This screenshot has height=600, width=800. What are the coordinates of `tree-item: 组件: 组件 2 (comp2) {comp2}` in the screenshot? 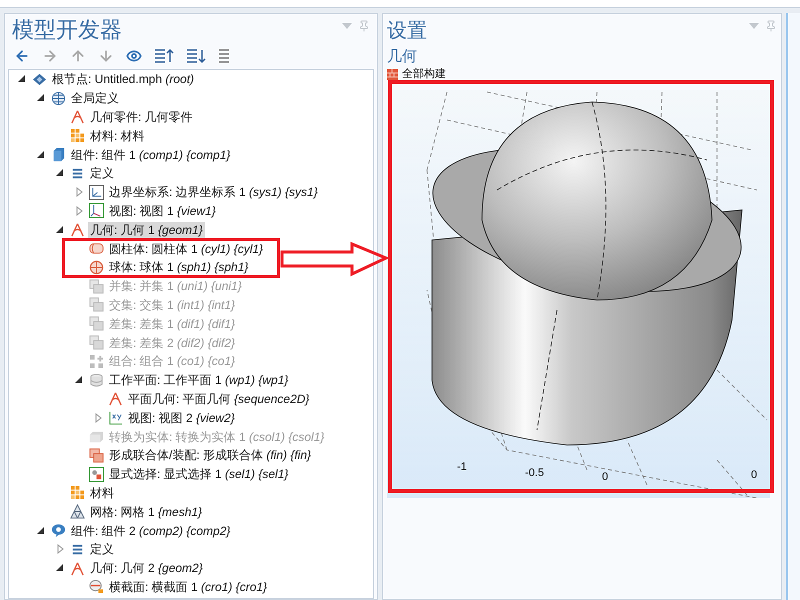 It's located at (150, 530).